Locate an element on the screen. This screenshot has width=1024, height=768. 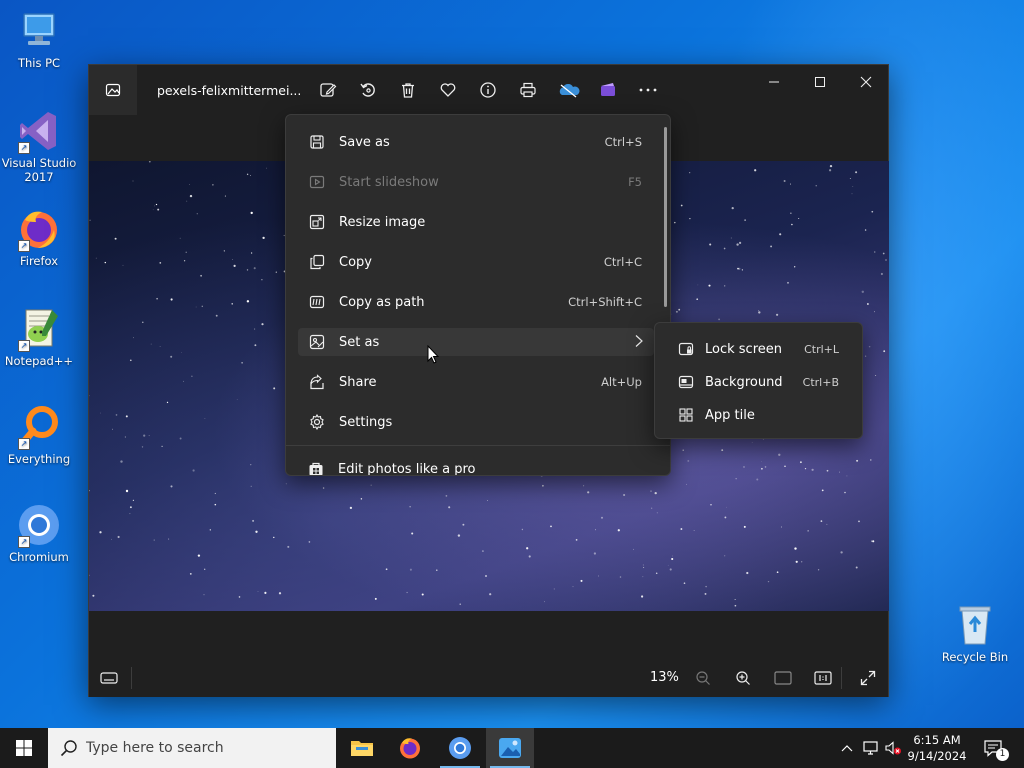
taskbar-search-box is located at coordinates (192, 748).